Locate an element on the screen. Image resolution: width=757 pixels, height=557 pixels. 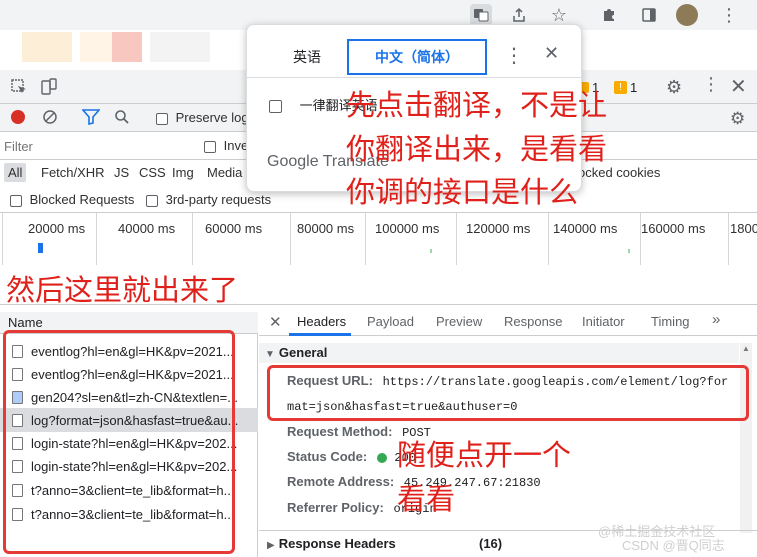
extensions-puzzle-icon is located at coordinates (609, 15).